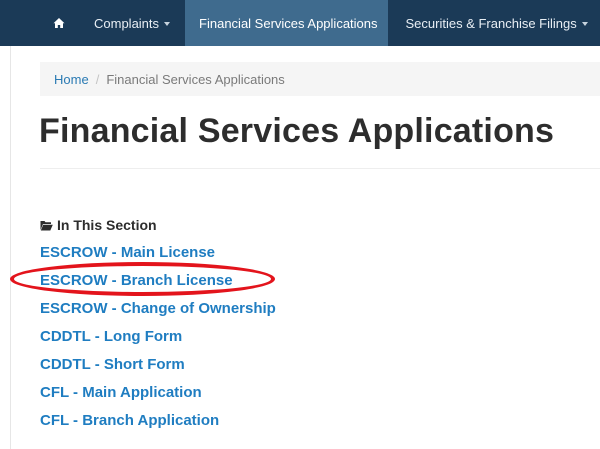  What do you see at coordinates (71, 79) in the screenshot?
I see `breadcrumb-home-link: Home` at bounding box center [71, 79].